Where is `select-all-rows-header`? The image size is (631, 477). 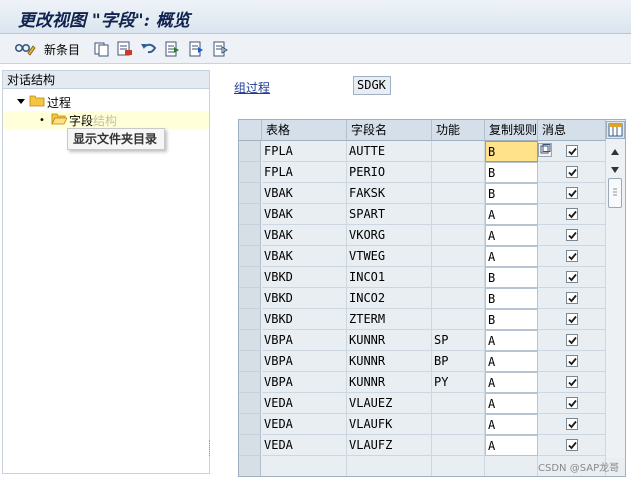
select-all-rows-header is located at coordinates (250, 130).